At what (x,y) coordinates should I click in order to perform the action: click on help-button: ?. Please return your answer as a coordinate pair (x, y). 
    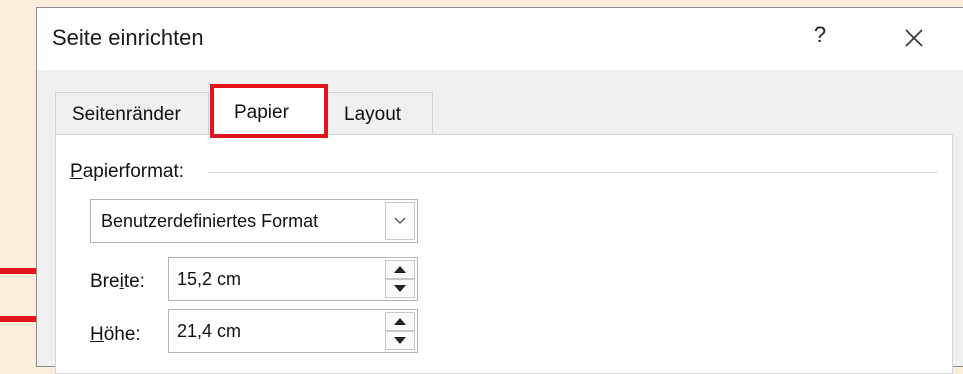
    Looking at the image, I should click on (820, 35).